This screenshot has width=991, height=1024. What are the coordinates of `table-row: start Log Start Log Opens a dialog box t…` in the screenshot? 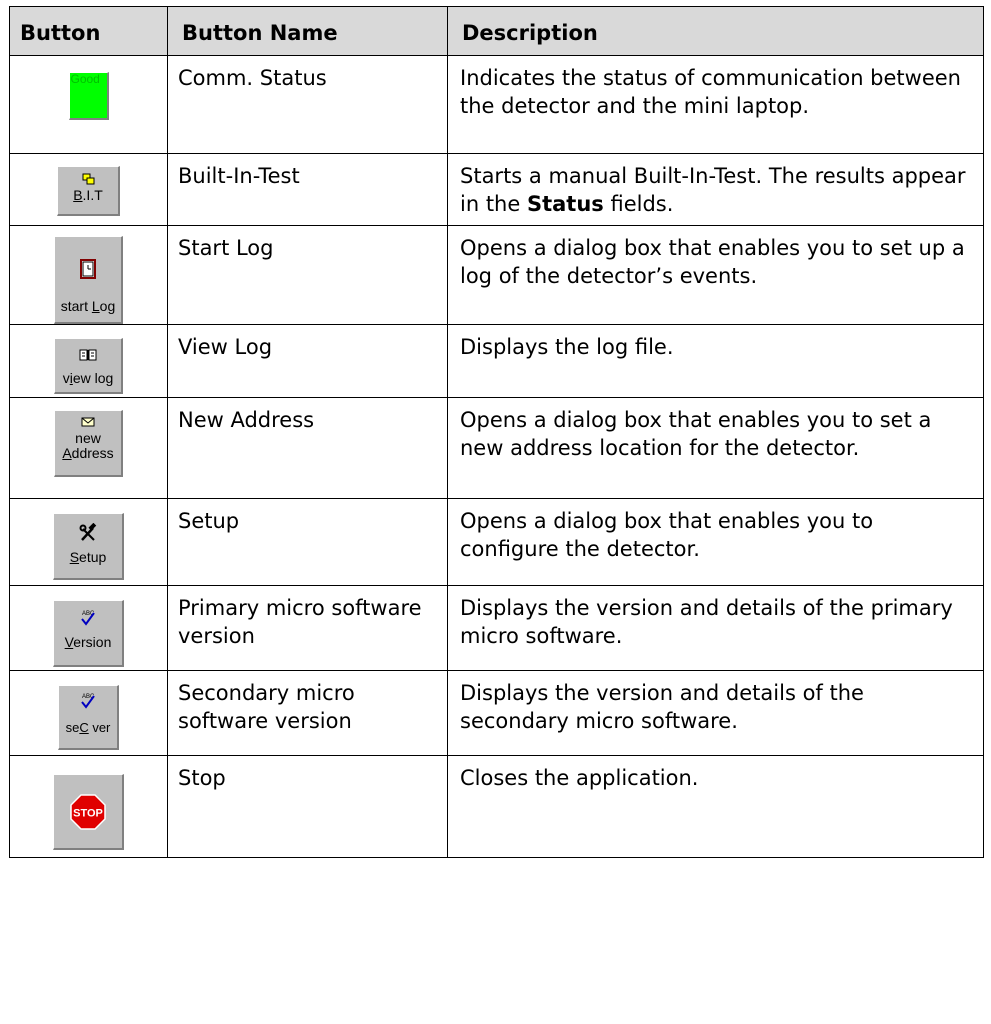 It's located at (496, 275).